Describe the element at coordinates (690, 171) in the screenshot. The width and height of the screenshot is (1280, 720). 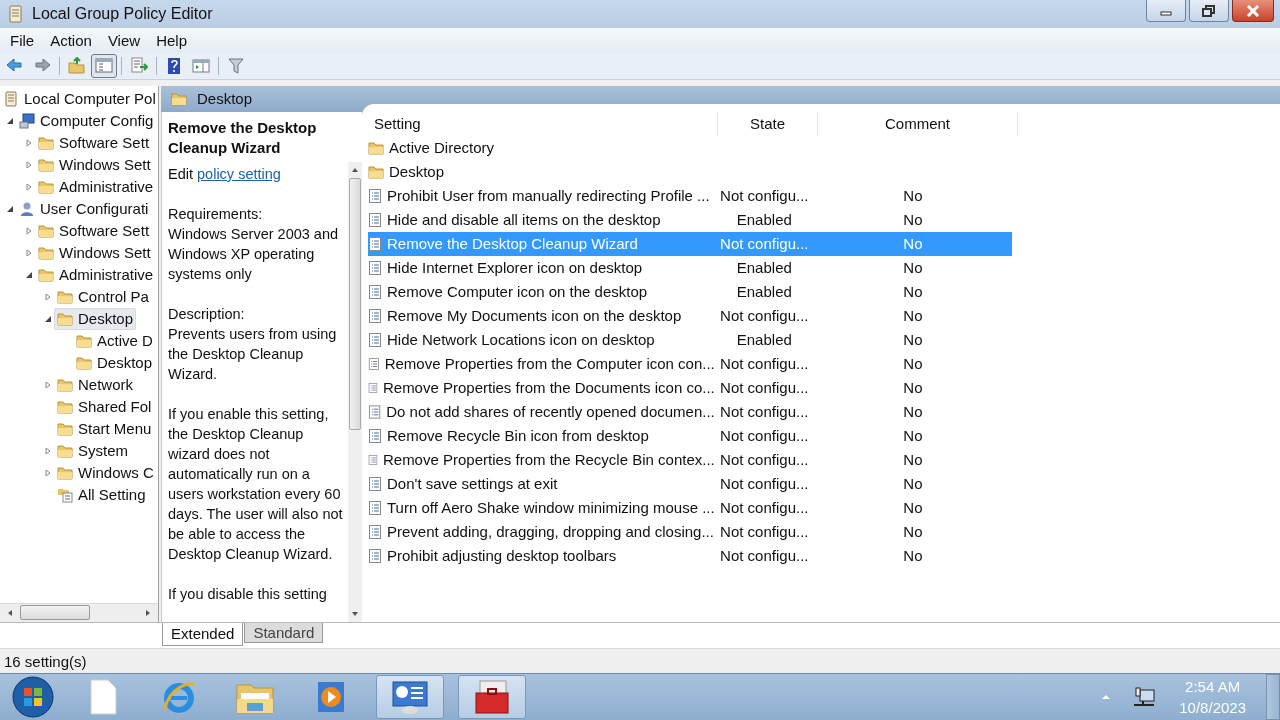
I see `table-row: Desktop` at that location.